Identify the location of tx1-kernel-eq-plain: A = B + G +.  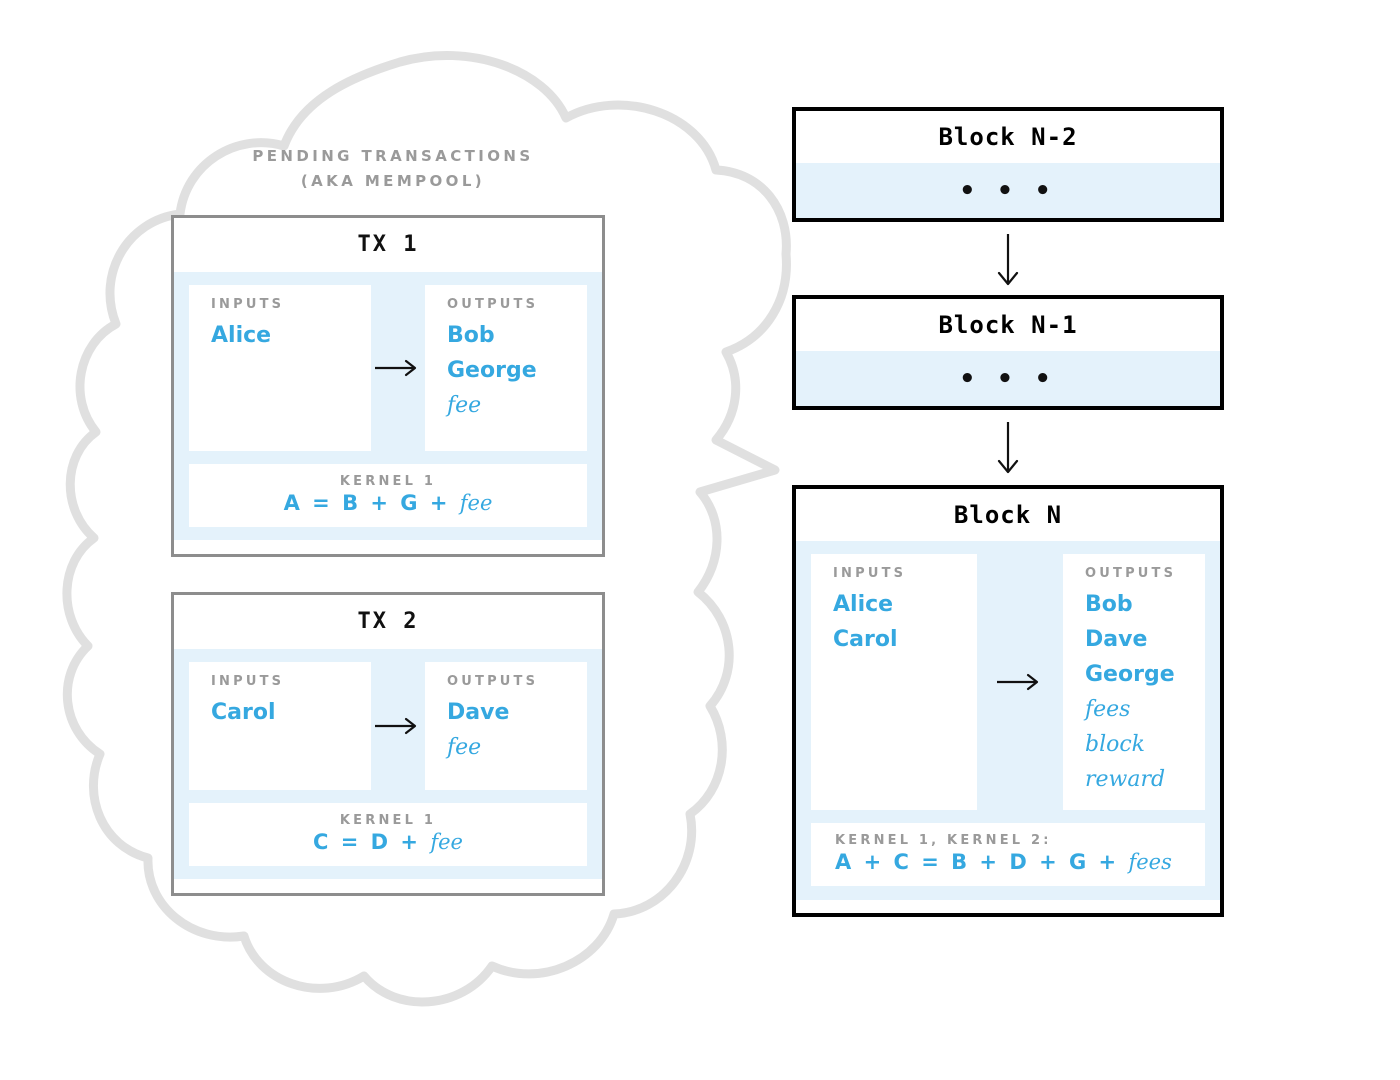
(371, 503).